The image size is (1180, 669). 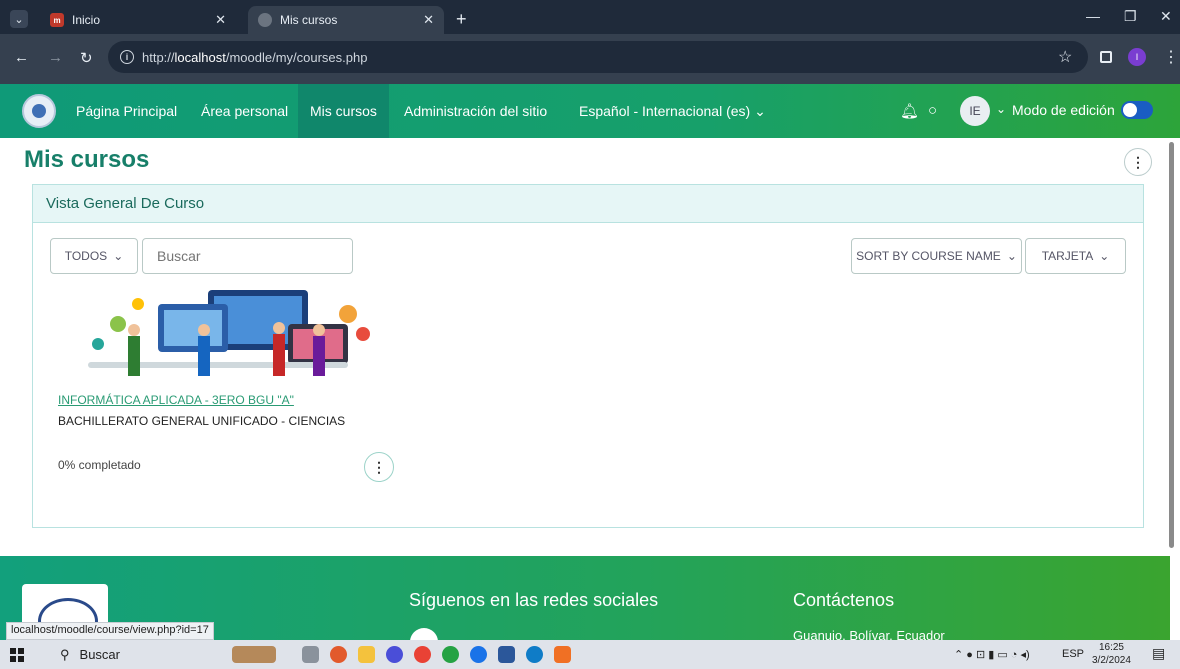 What do you see at coordinates (19, 19) in the screenshot?
I see `tab-search-icon: ⌄` at bounding box center [19, 19].